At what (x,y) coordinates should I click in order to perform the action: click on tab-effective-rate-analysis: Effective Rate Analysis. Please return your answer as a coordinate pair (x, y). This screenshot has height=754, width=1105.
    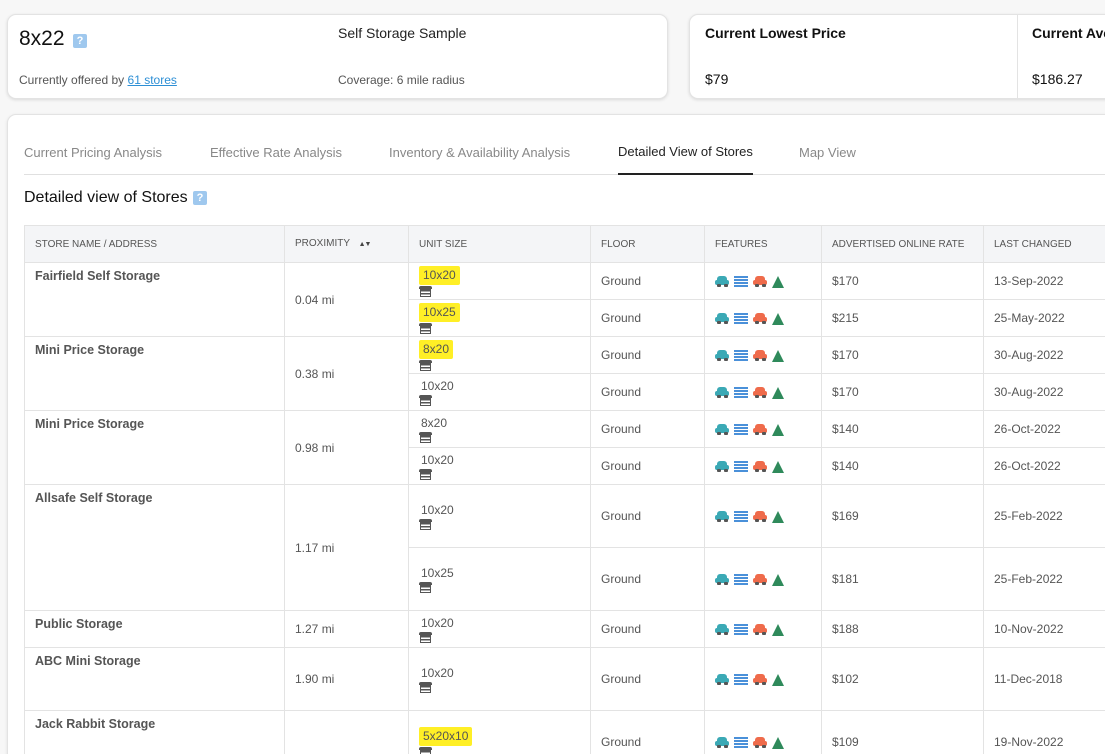
    Looking at the image, I should click on (276, 152).